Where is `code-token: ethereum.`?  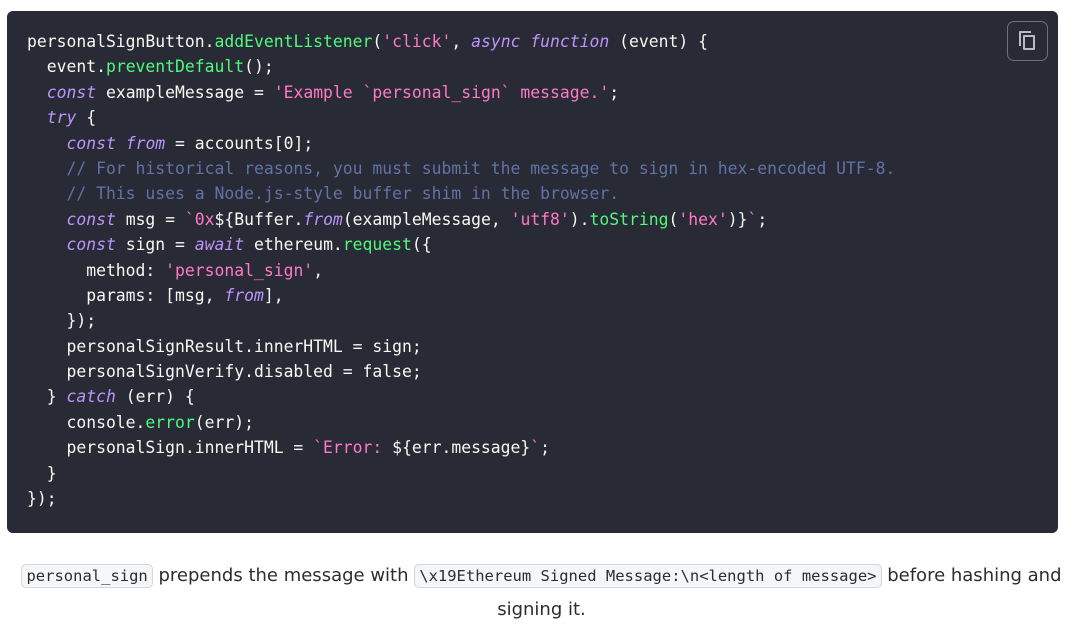
code-token: ethereum. is located at coordinates (293, 245).